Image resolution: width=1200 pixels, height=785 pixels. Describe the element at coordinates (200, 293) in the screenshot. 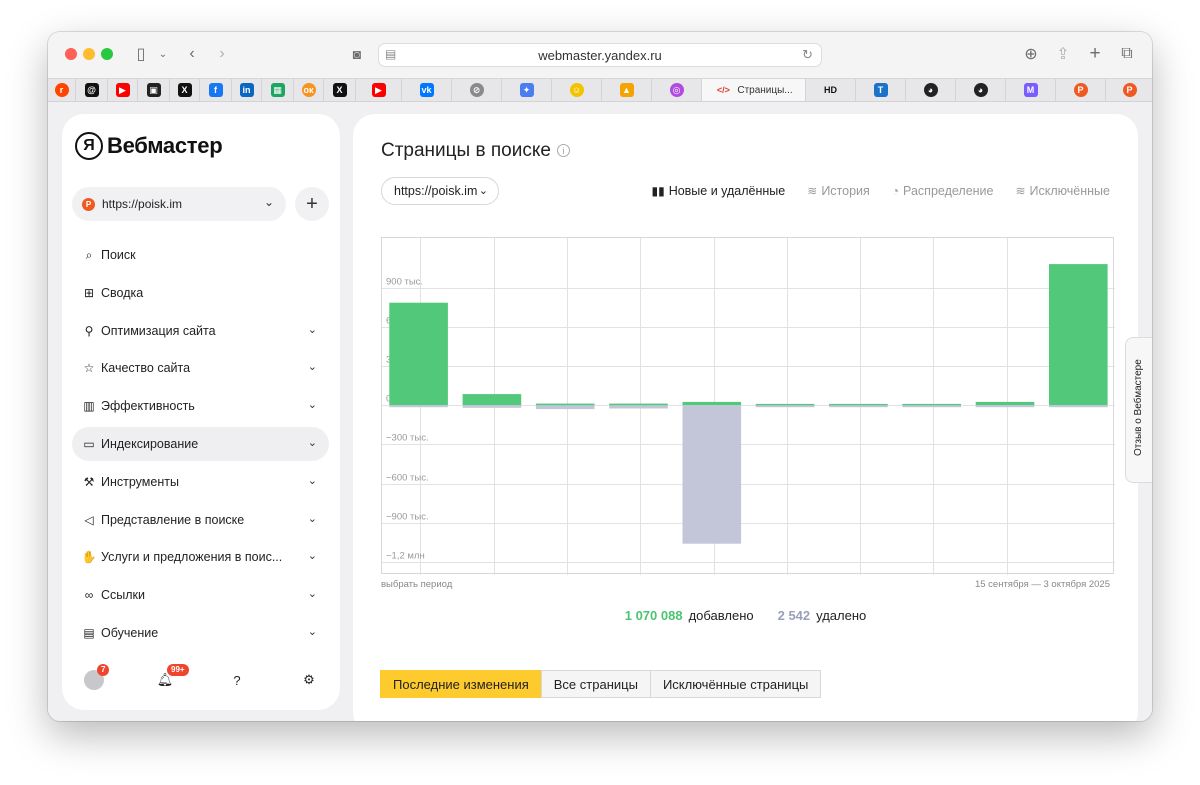

I see `sidebar-item: ⊞ Сводка` at that location.